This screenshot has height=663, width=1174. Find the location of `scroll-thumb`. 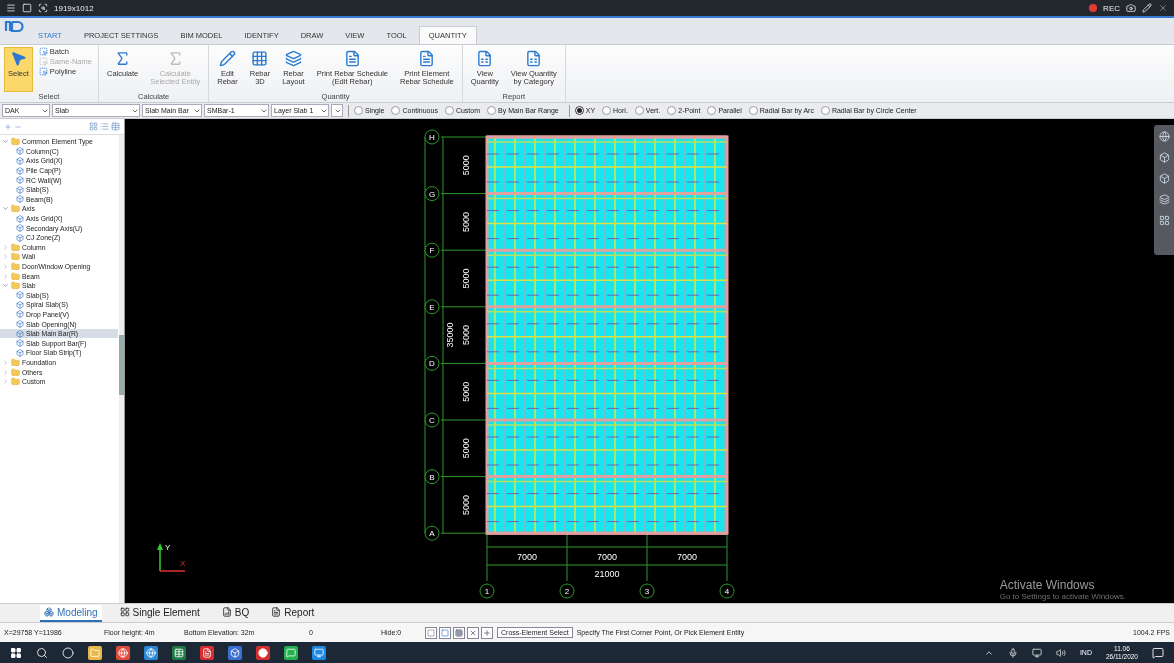

scroll-thumb is located at coordinates (121, 365).